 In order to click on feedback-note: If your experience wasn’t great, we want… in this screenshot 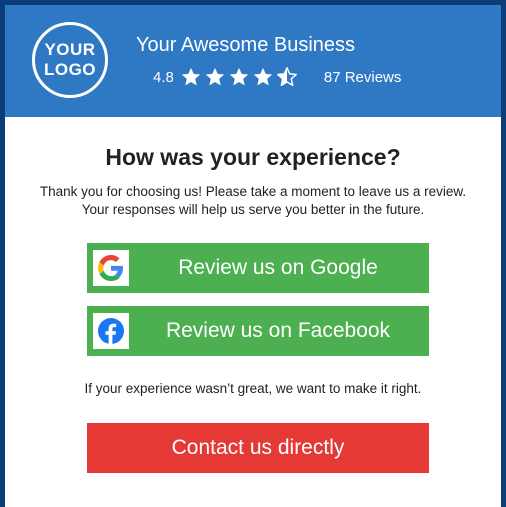, I will do `click(253, 388)`.